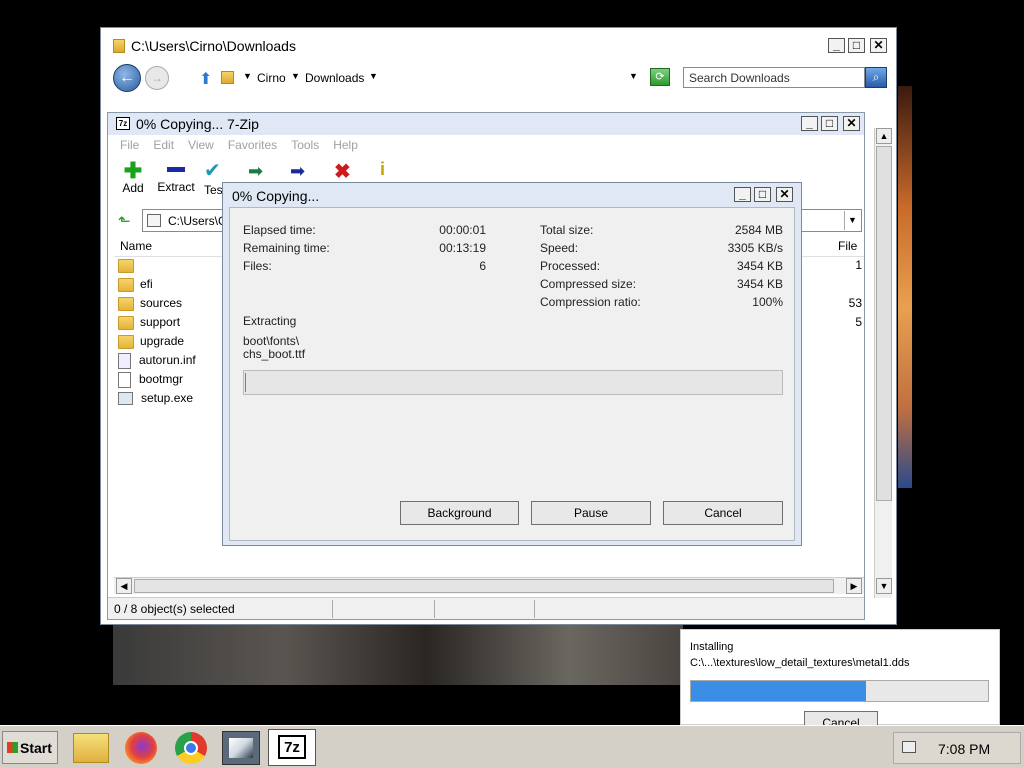 The height and width of the screenshot is (768, 1024). What do you see at coordinates (241, 748) in the screenshot?
I see `installer-app-icon` at bounding box center [241, 748].